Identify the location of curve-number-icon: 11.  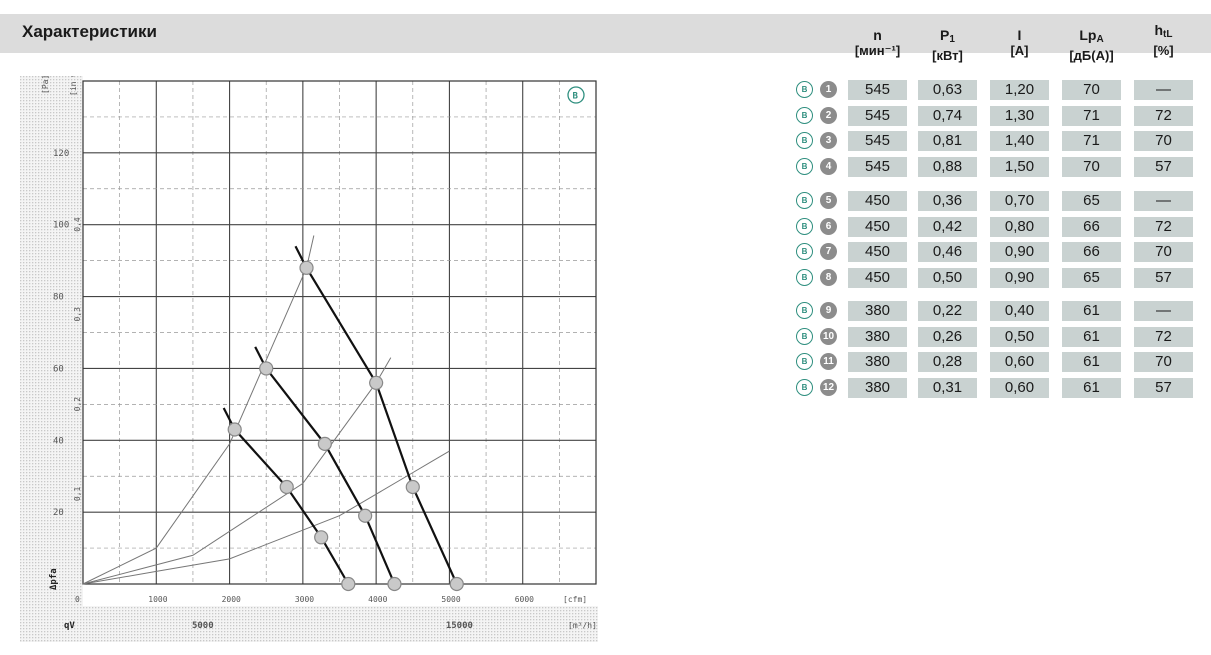
(828, 361).